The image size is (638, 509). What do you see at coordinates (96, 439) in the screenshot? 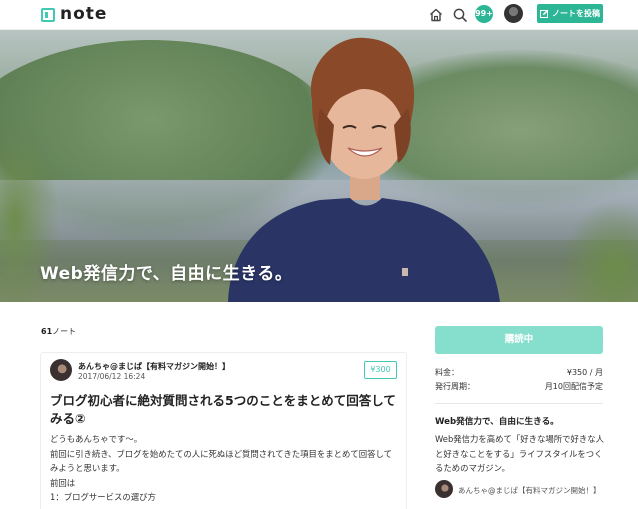
I see `excerpt-line: どうもあんちゃです〜。` at bounding box center [96, 439].